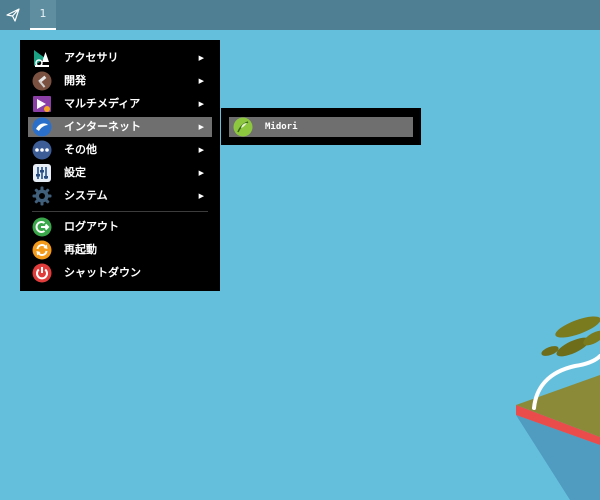  Describe the element at coordinates (102, 126) in the screenshot. I see `menu-item-label: インターネット` at that location.